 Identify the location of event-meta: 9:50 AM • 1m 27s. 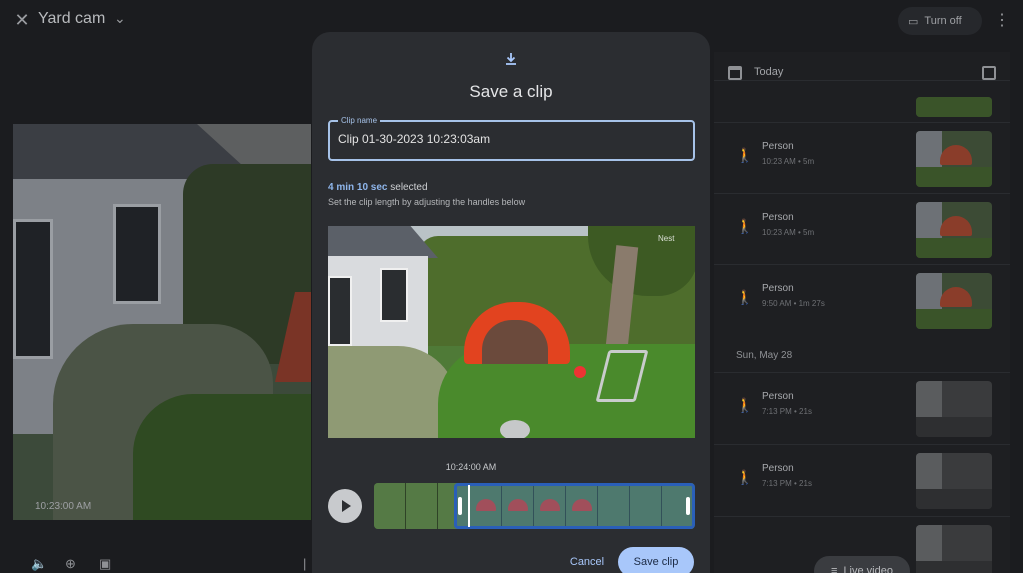
(793, 303).